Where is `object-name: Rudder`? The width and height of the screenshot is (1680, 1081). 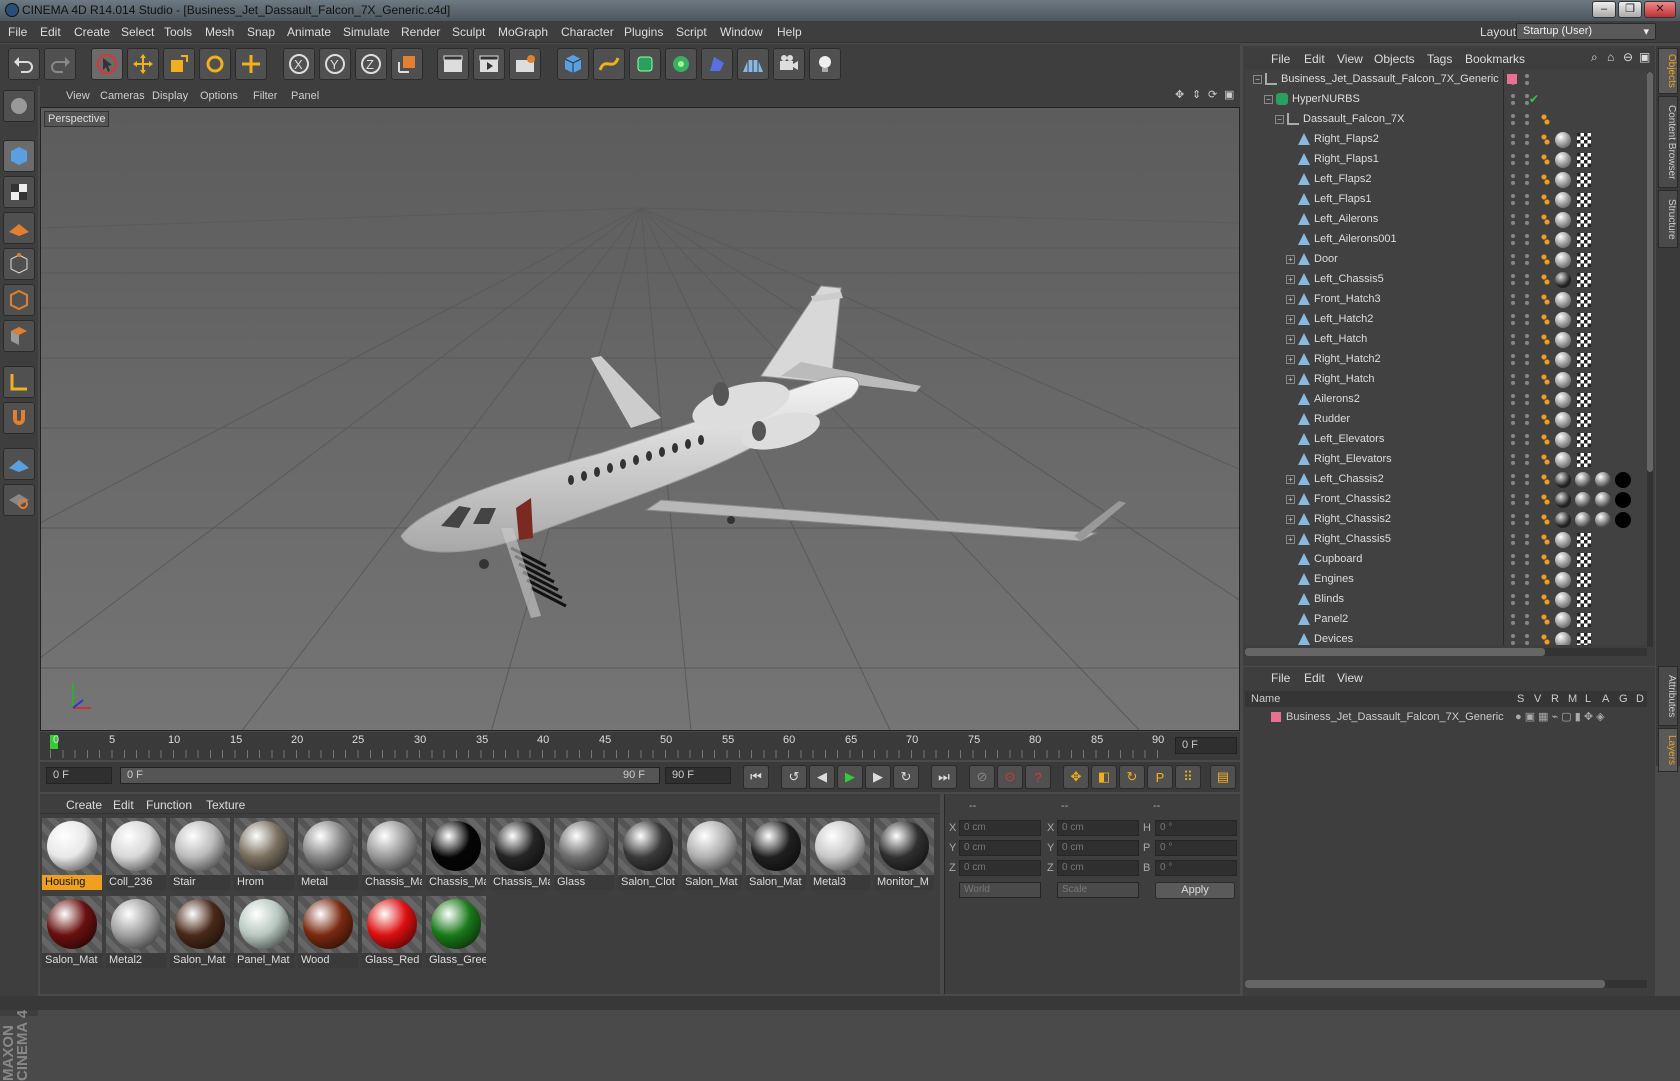 object-name: Rudder is located at coordinates (1332, 419).